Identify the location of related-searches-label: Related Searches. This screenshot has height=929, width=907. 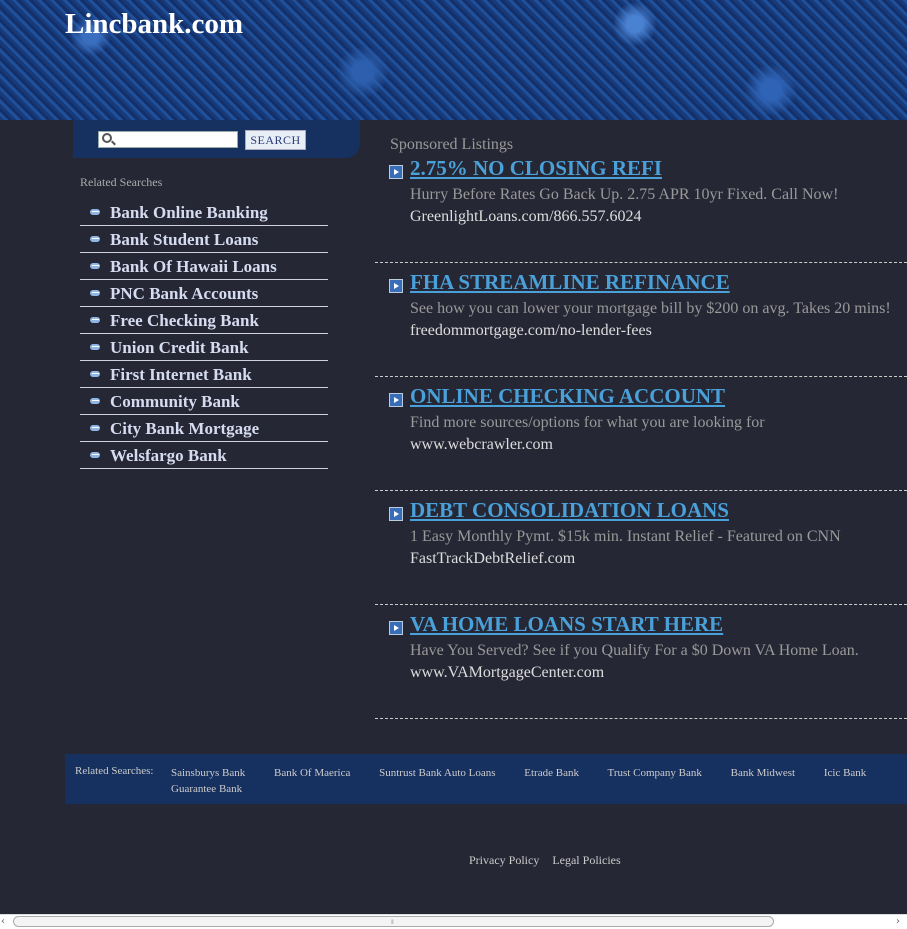
(121, 182).